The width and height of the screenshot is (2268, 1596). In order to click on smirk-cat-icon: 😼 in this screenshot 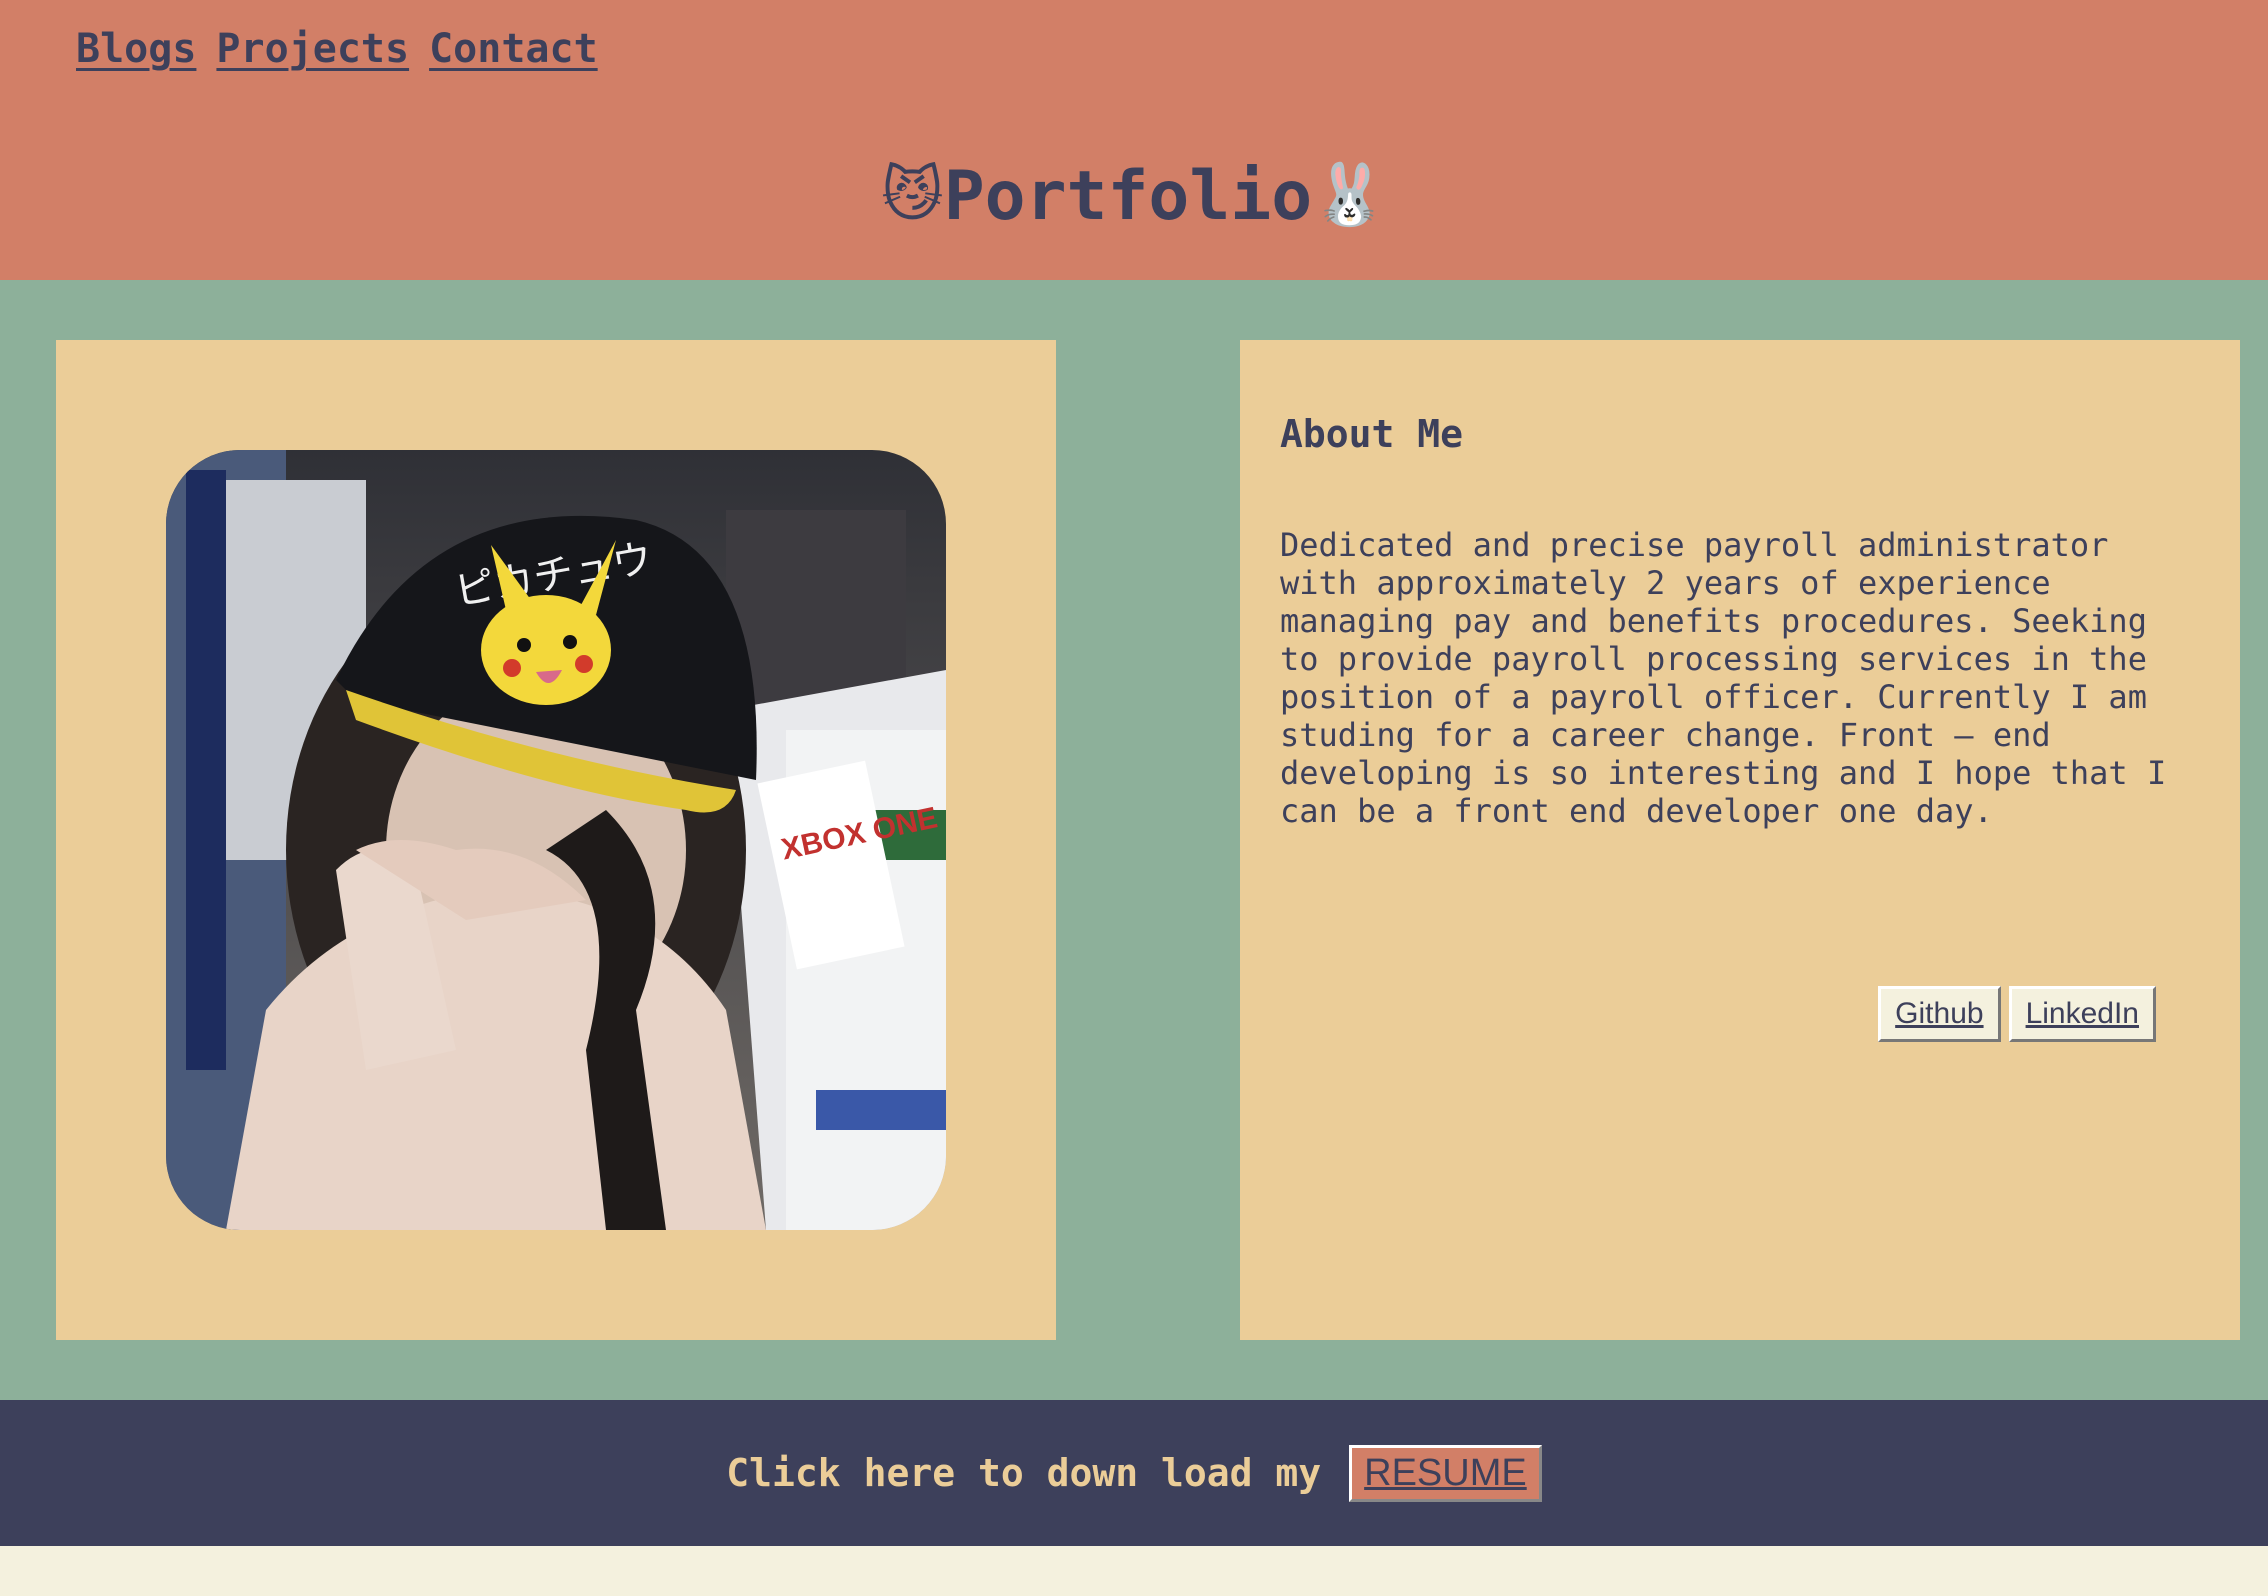, I will do `click(912, 195)`.